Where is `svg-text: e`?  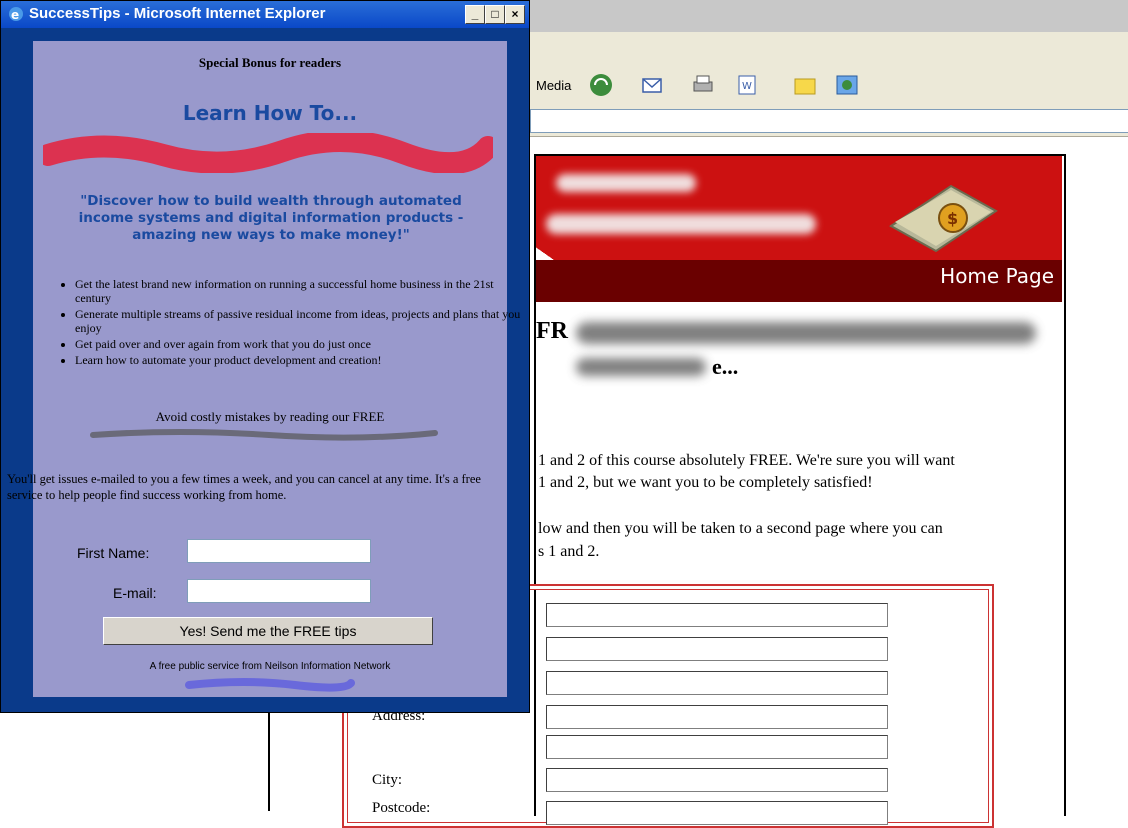 svg-text: e is located at coordinates (15, 15).